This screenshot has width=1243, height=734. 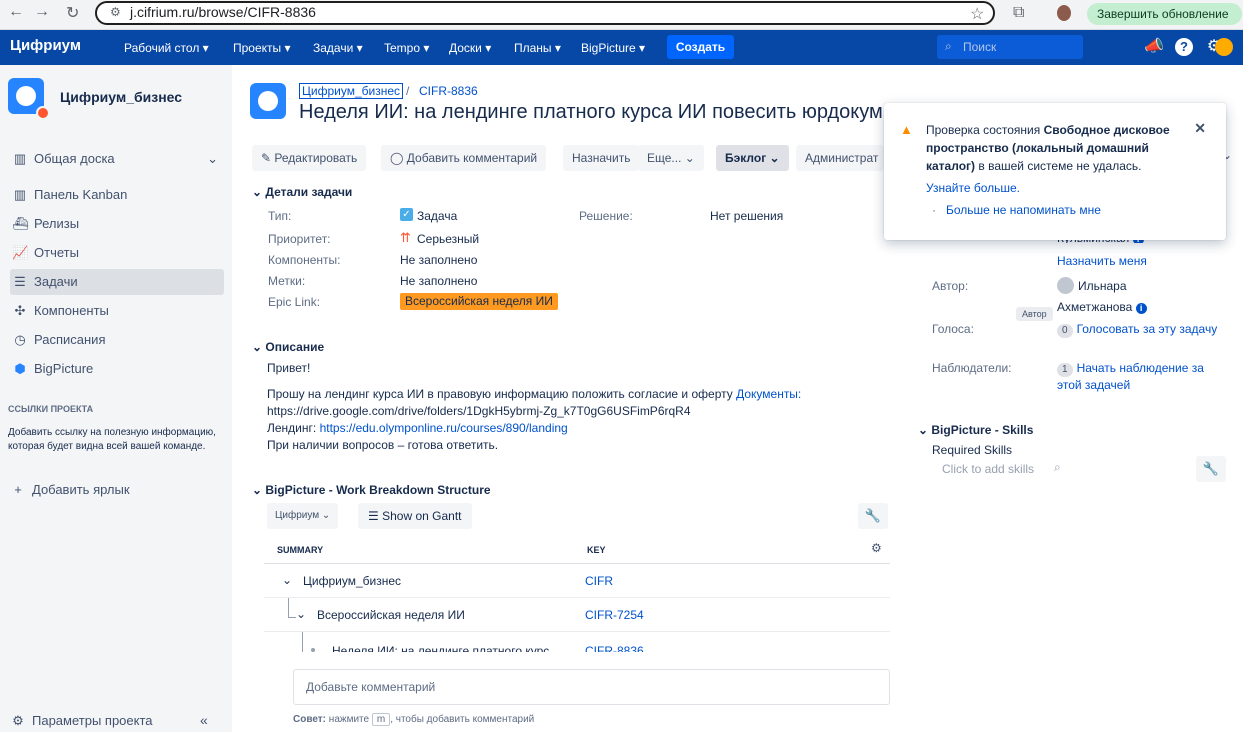 What do you see at coordinates (601, 158) in the screenshot?
I see `assign-button: Назначить` at bounding box center [601, 158].